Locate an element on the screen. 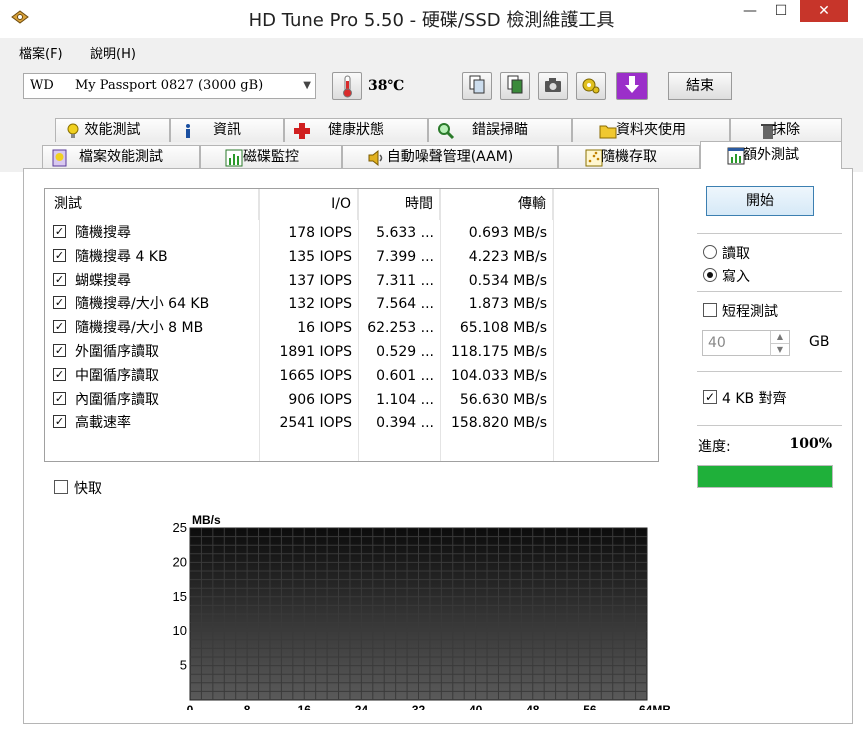 The height and width of the screenshot is (740, 863). table-row: ✓ 隨機搜尋 178 IOPS 5.633 ... 0.693 MB/s is located at coordinates (351, 233).